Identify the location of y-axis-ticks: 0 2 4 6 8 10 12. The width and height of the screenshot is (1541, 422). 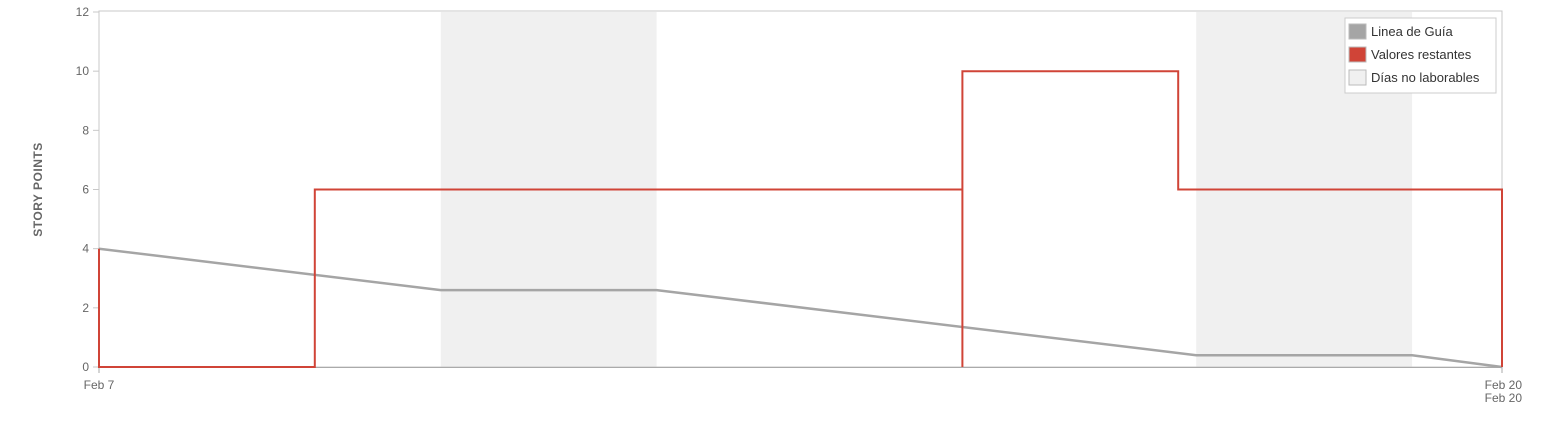
(87, 189).